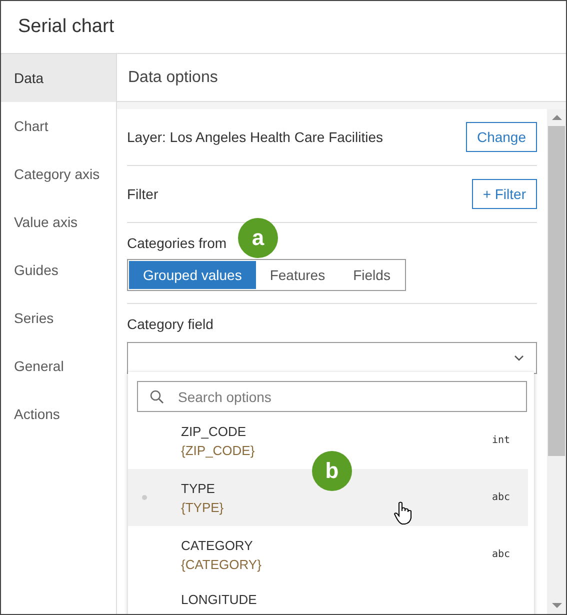 Image resolution: width=567 pixels, height=615 pixels. Describe the element at coordinates (142, 194) in the screenshot. I see `filter-label: Filter` at that location.